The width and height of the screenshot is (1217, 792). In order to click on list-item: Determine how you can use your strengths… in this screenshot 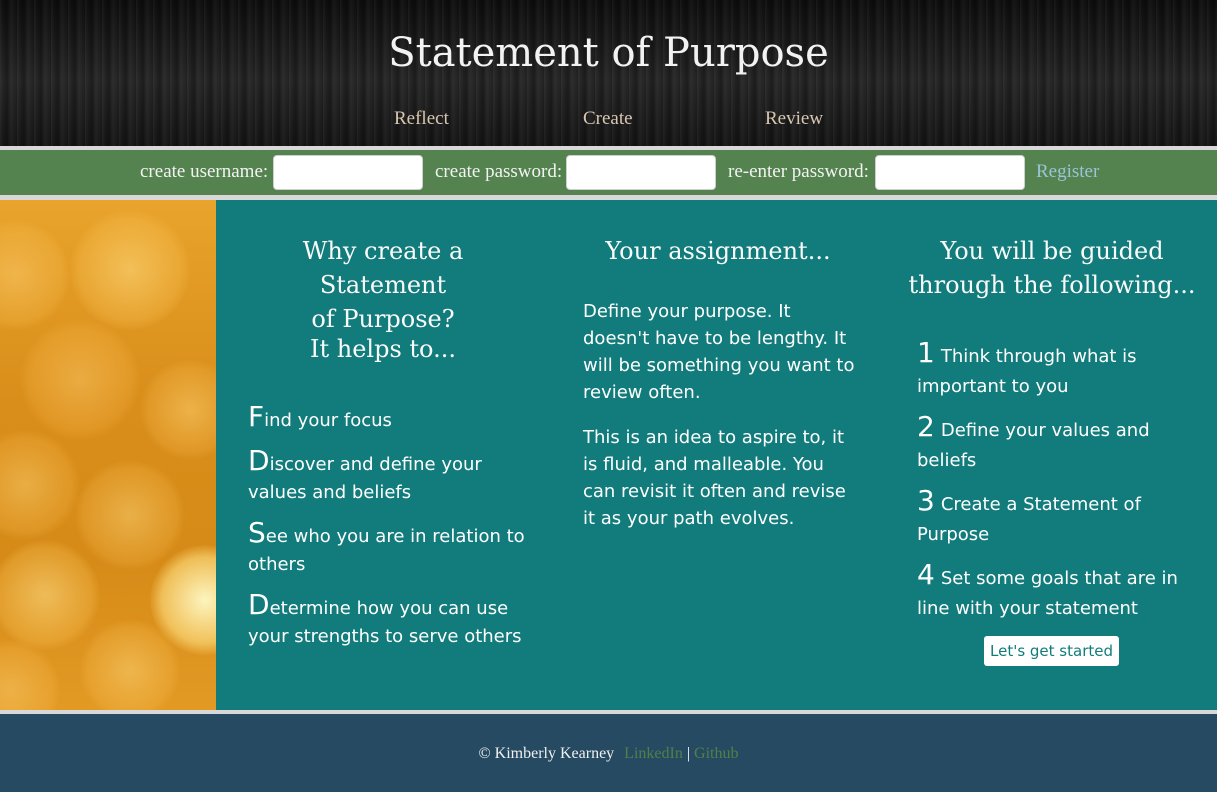, I will do `click(385, 618)`.